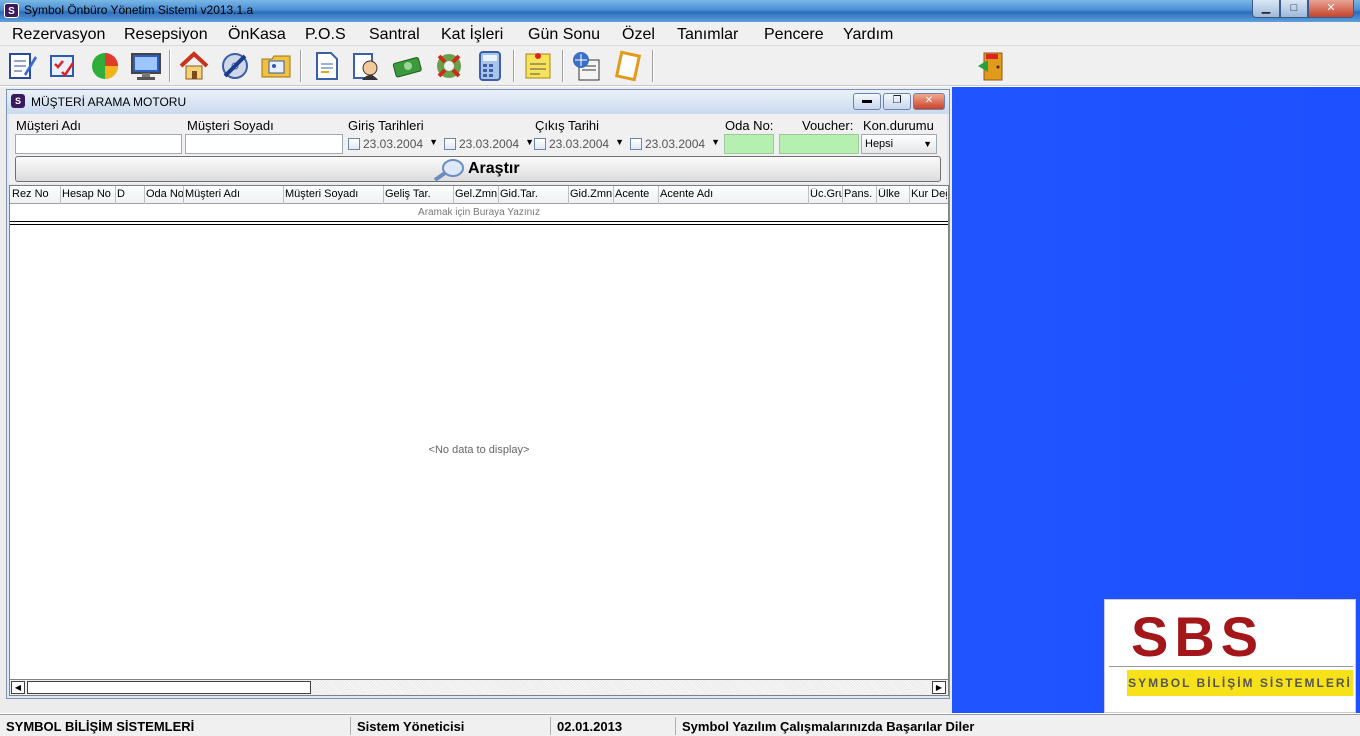 This screenshot has height=736, width=1360. Describe the element at coordinates (538, 66) in the screenshot. I see `sticky-note-icon` at that location.